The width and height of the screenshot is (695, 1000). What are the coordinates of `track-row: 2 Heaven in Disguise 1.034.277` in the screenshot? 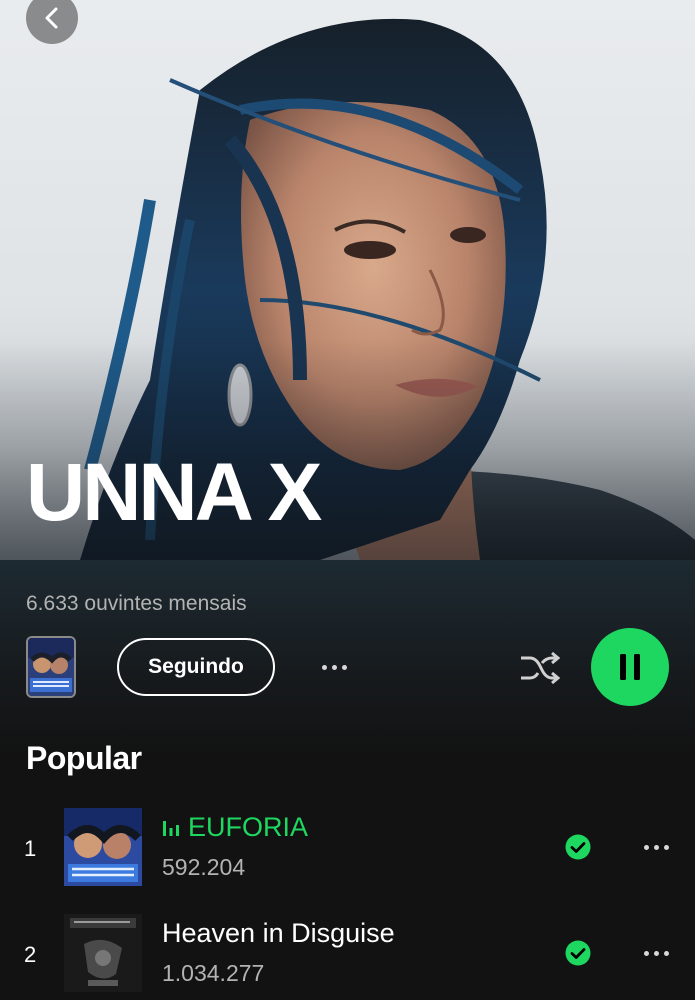 It's located at (347, 956).